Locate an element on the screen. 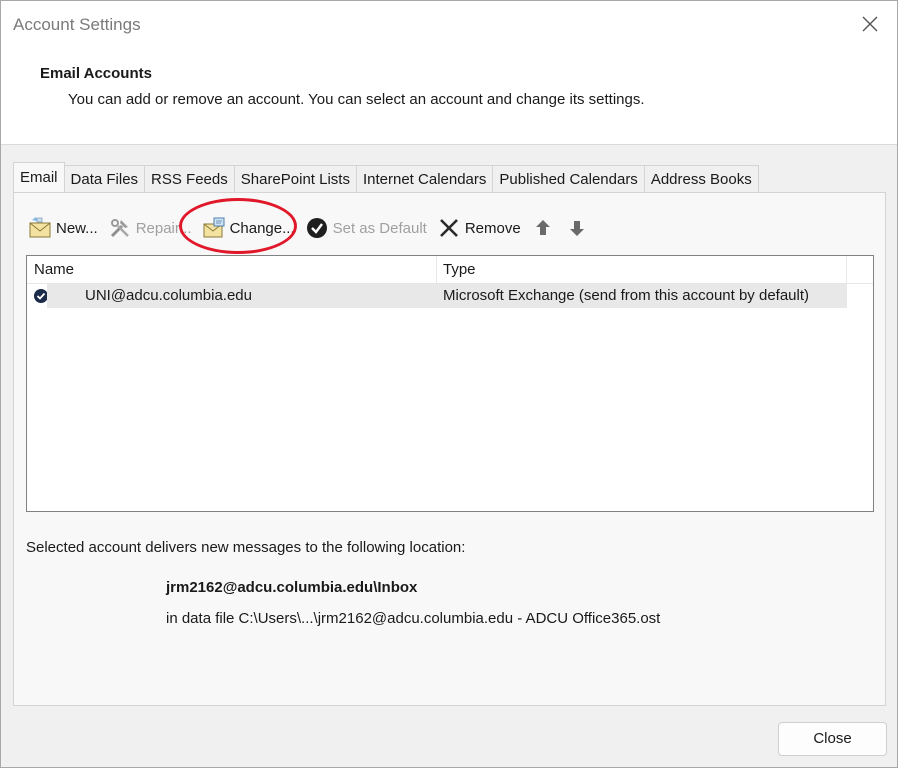 Image resolution: width=898 pixels, height=768 pixels. tab-data-files: Data Files is located at coordinates (104, 179).